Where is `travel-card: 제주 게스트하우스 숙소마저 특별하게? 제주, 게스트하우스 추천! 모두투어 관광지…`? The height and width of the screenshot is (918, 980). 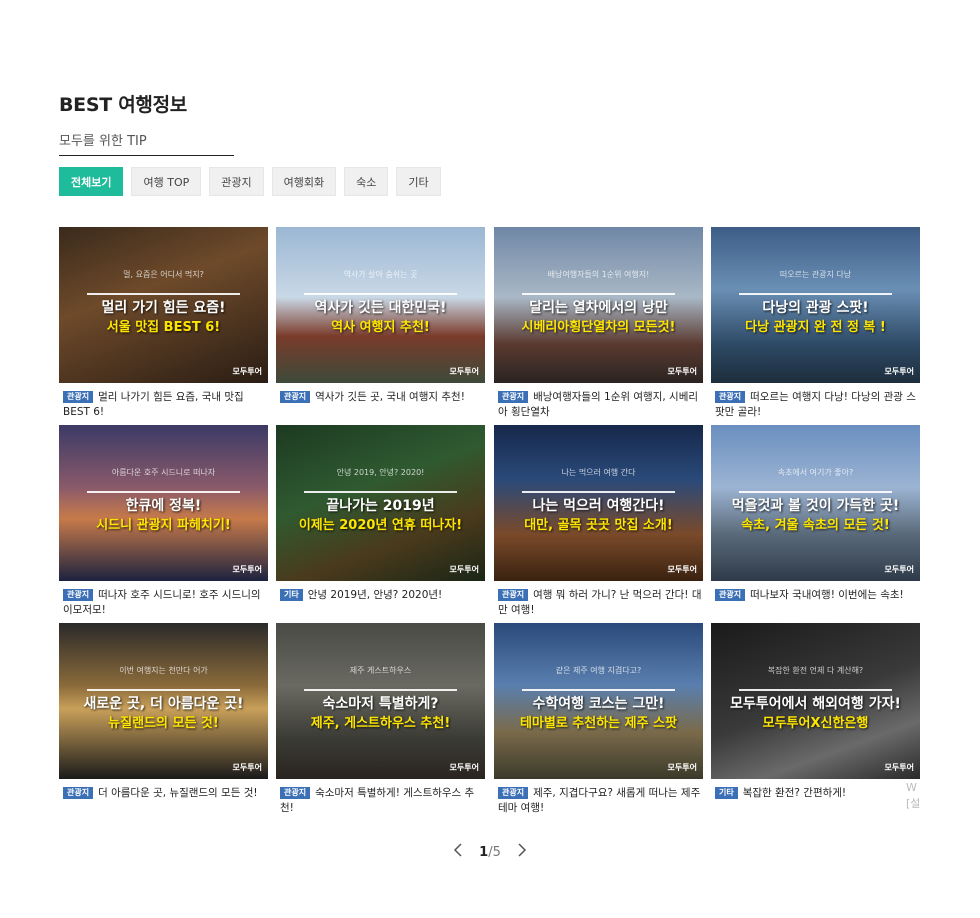
travel-card: 제주 게스트하우스 숙소마저 특별하게? 제주, 게스트하우스 추천! 모두투어 관광지… is located at coordinates (380, 719).